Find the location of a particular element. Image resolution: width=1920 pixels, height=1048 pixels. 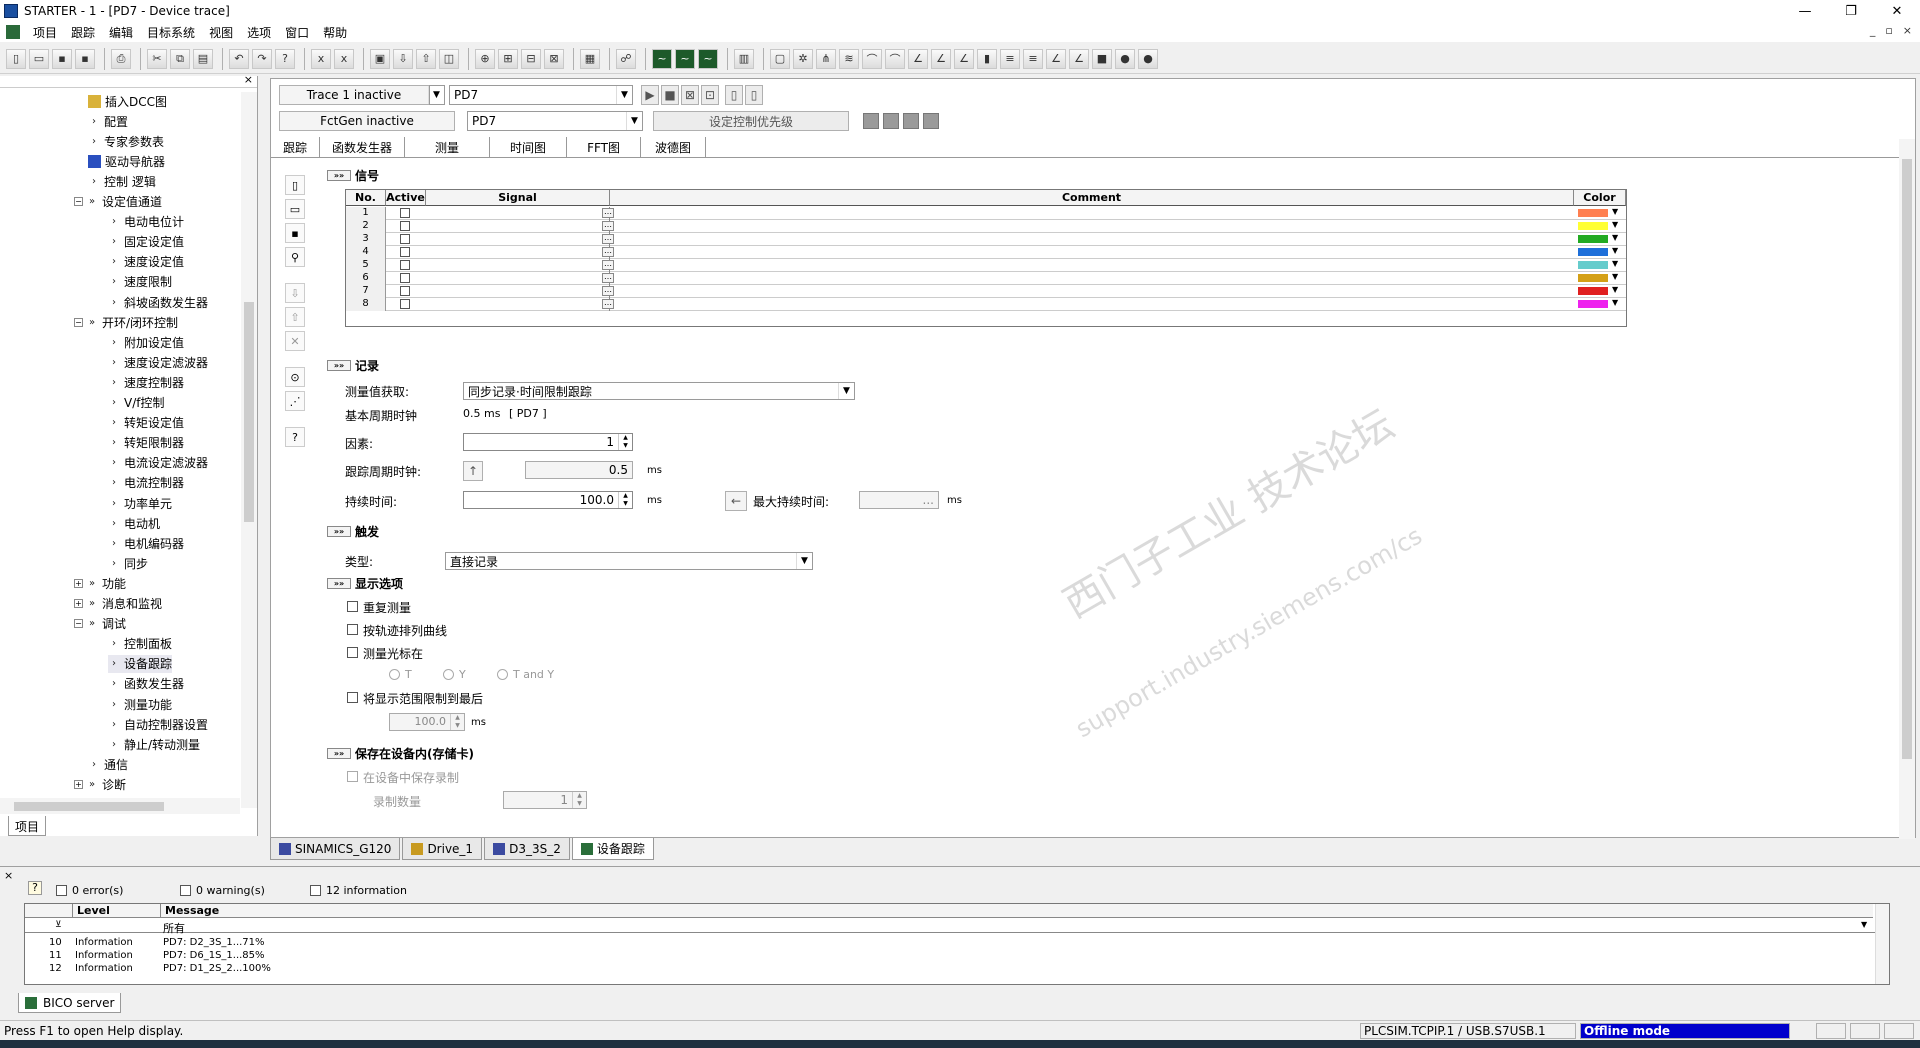

trace-option-1-button: ⊠ is located at coordinates (690, 95).